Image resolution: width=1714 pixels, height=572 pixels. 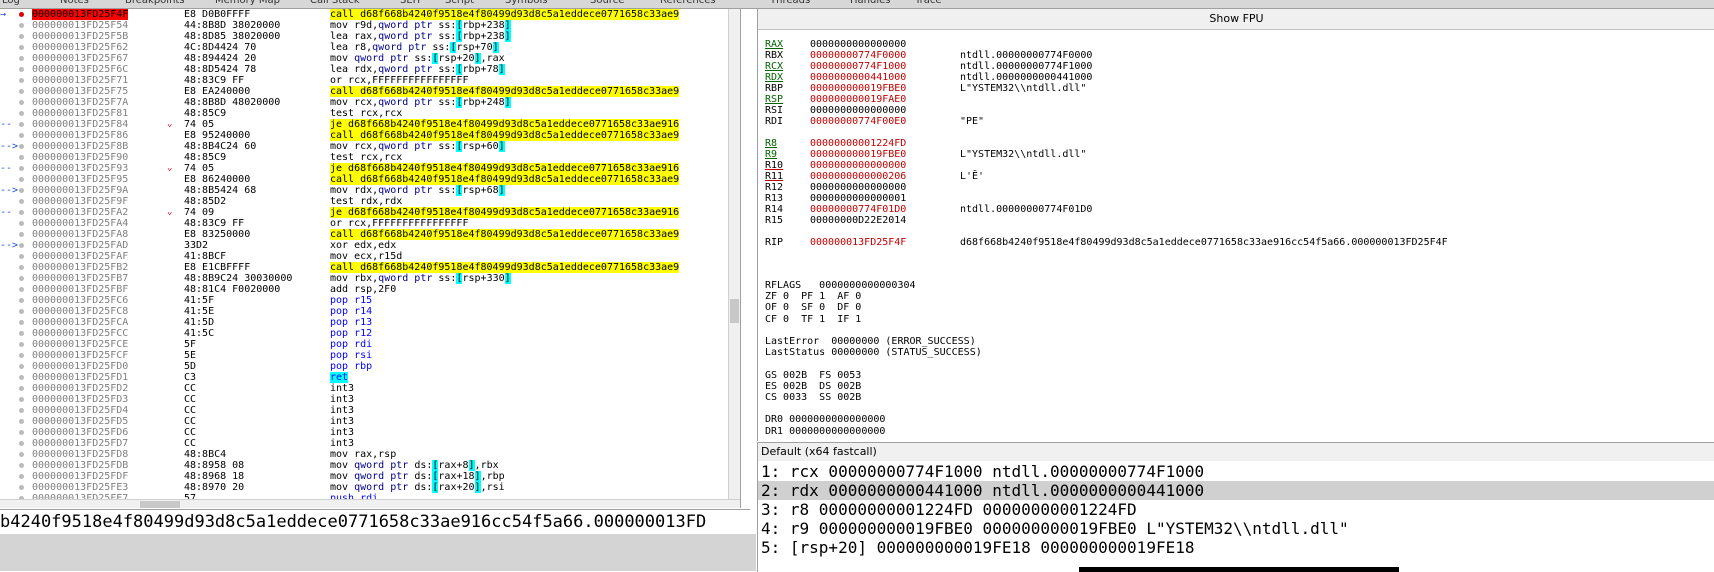 What do you see at coordinates (370, 311) in the screenshot?
I see `disasm-row: 000000013FD25FC8 41:5E pop r14` at bounding box center [370, 311].